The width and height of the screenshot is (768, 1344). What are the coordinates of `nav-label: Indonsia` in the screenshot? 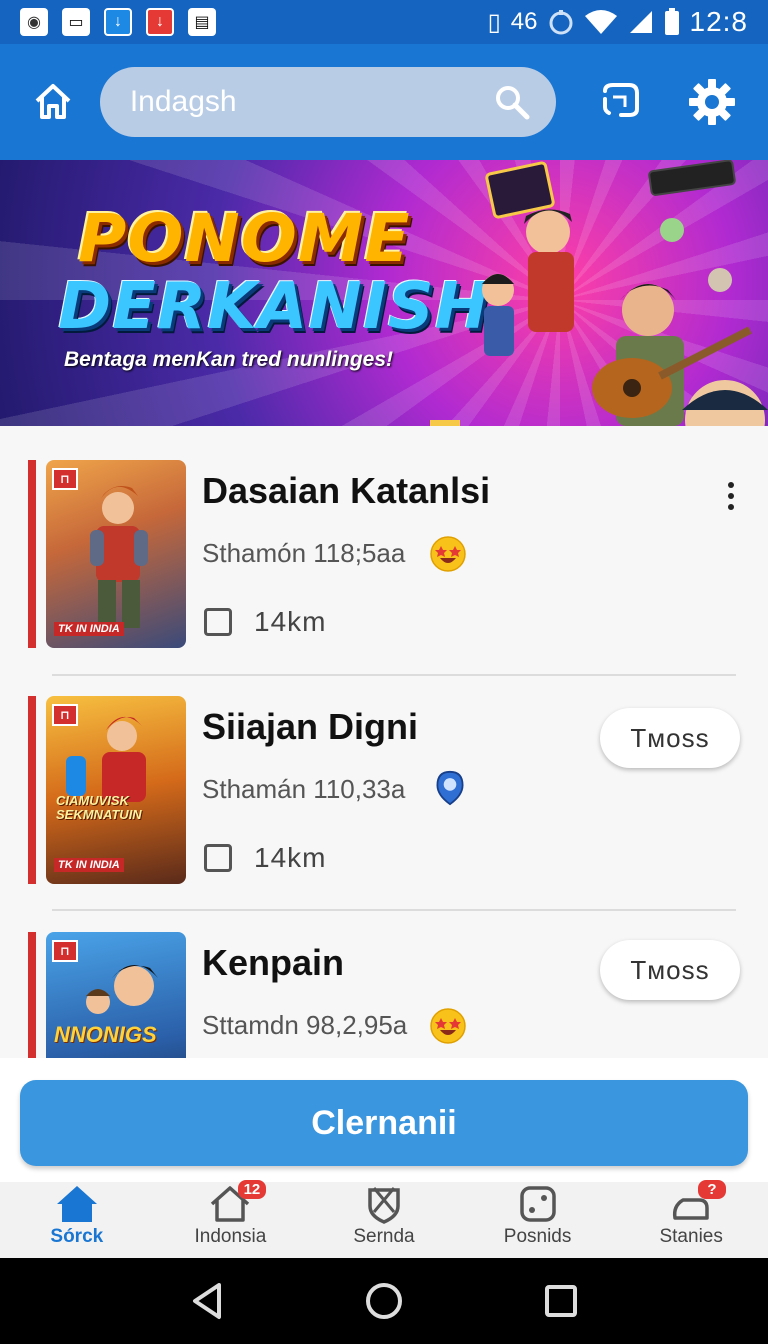 It's located at (230, 1236).